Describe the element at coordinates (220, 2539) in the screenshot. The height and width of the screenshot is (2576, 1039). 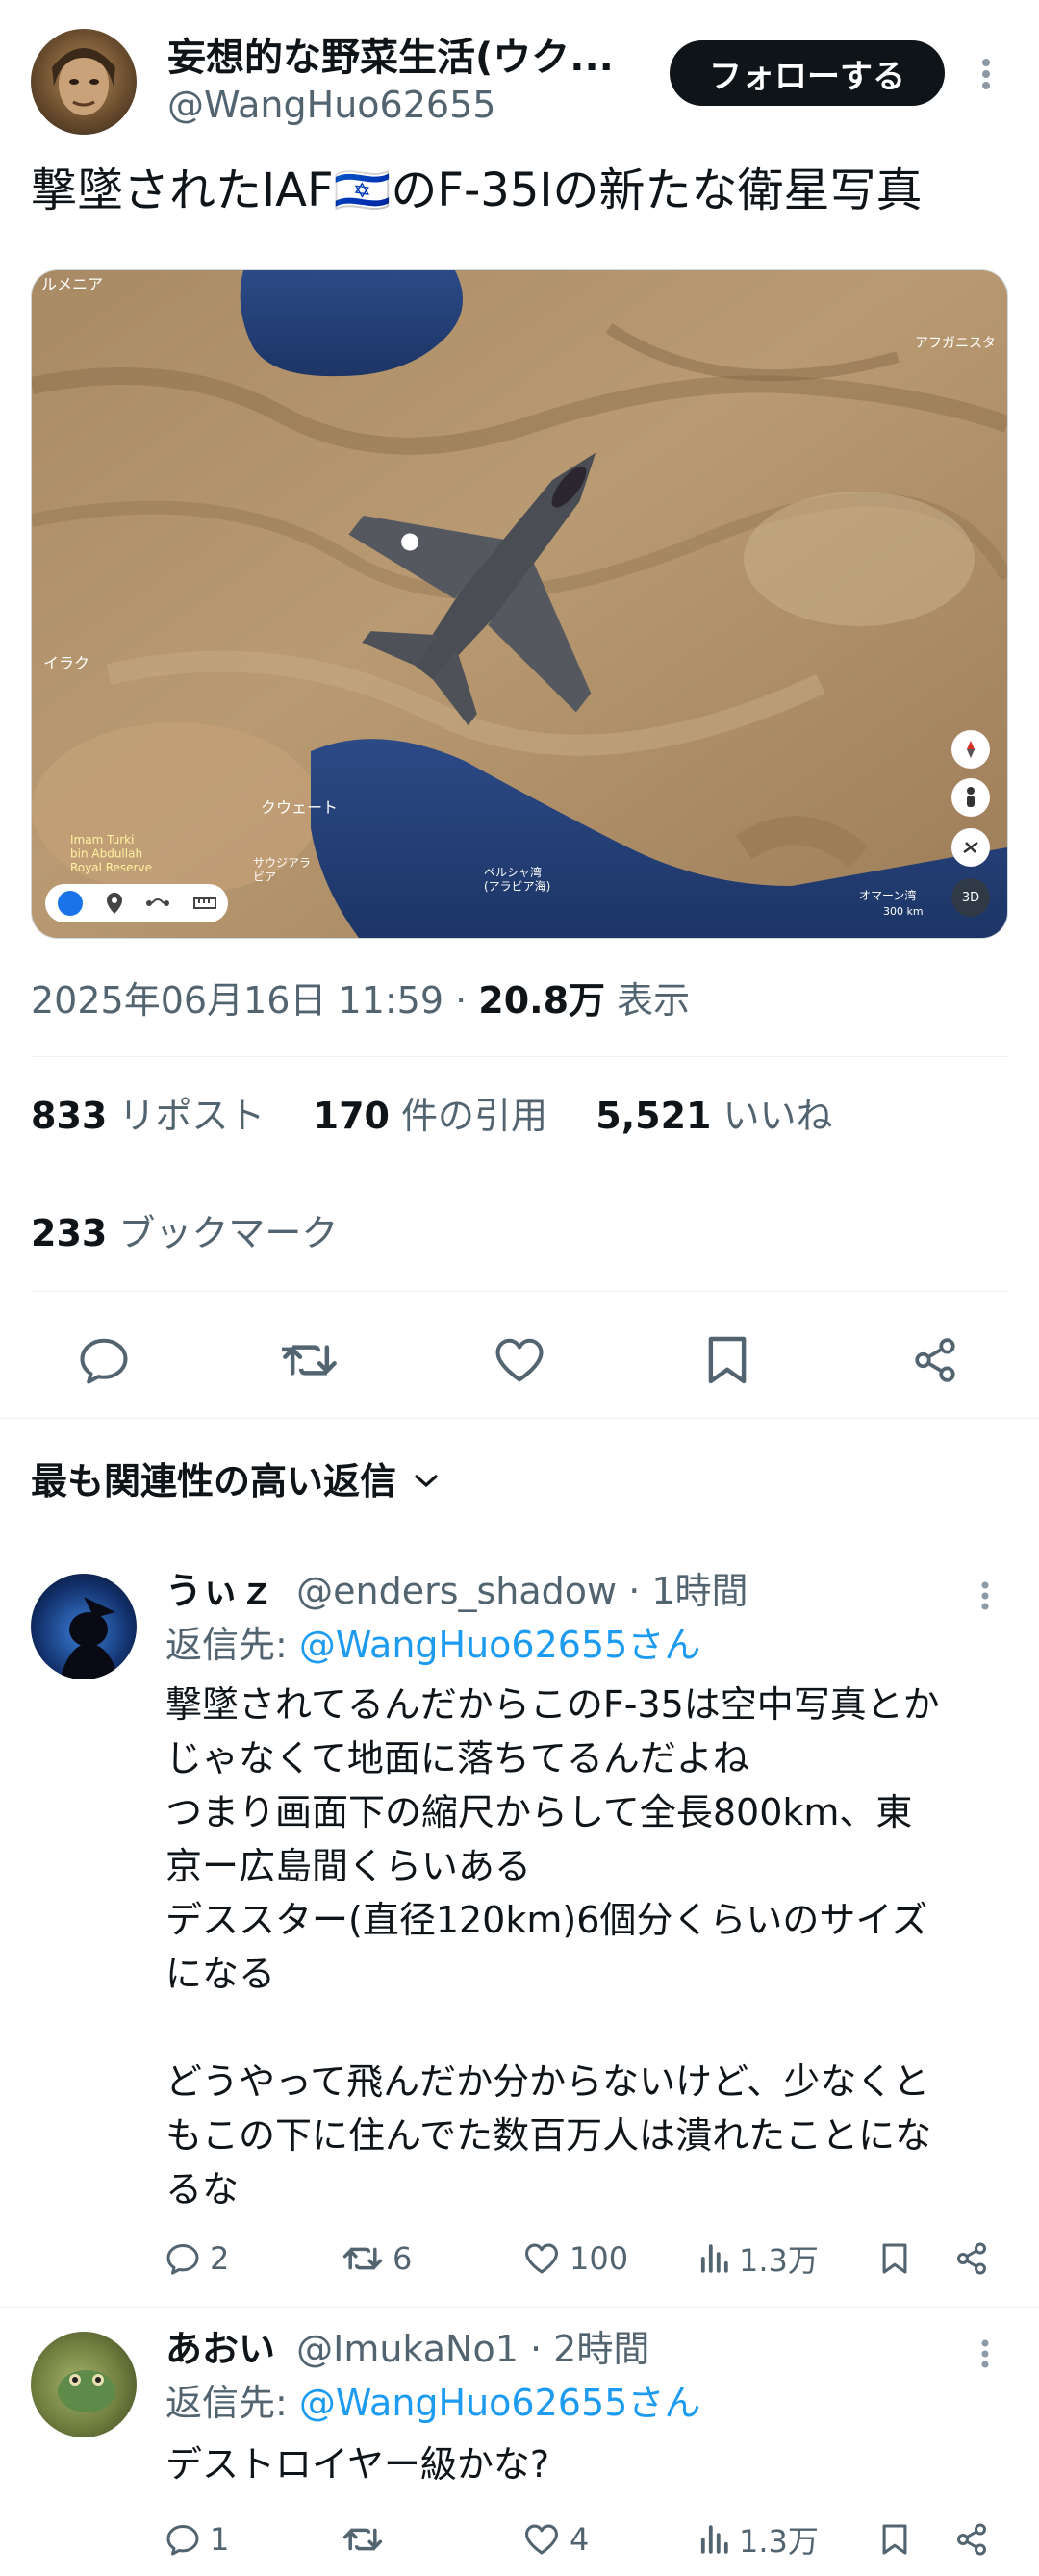
I see `comment-count: 1` at that location.